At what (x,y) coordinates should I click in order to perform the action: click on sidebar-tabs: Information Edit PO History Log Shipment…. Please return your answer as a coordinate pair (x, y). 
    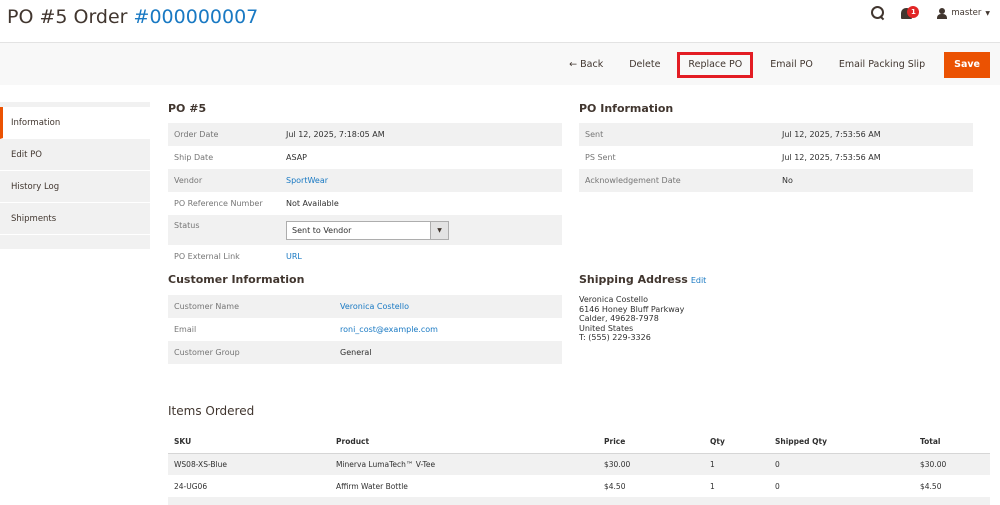
    Looking at the image, I should click on (75, 175).